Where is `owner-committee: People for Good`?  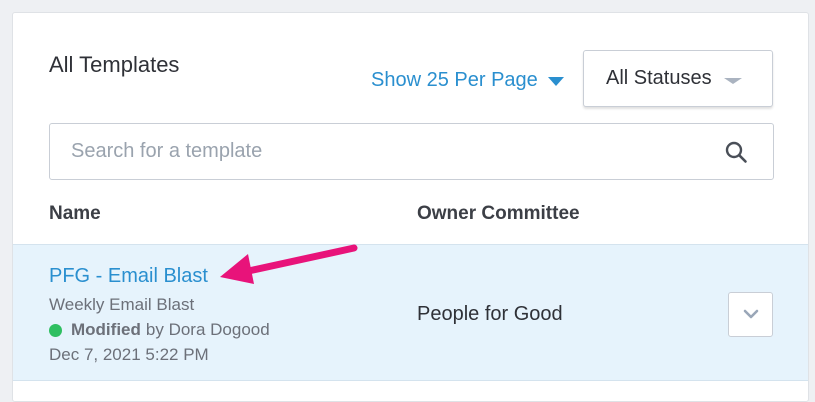 owner-committee: People for Good is located at coordinates (490, 314).